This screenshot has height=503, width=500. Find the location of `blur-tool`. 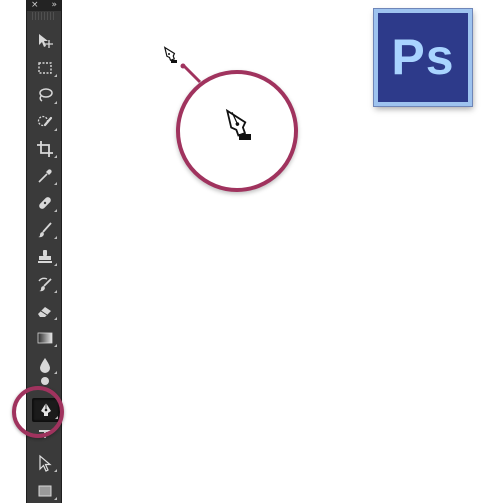

blur-tool is located at coordinates (45, 365).